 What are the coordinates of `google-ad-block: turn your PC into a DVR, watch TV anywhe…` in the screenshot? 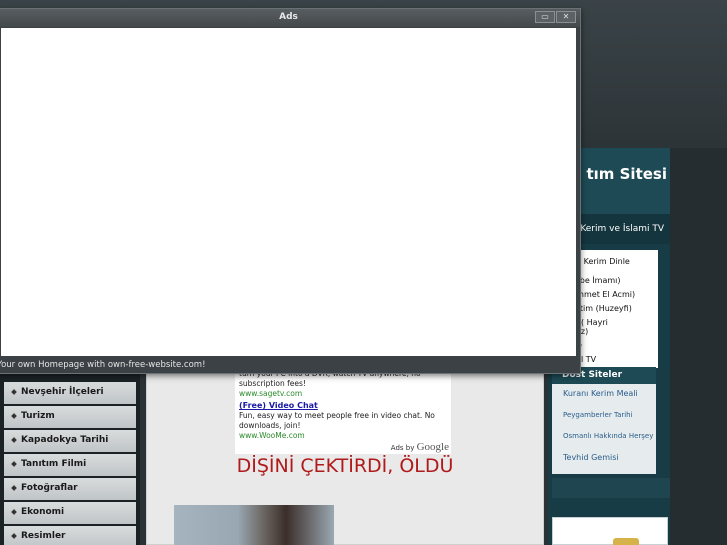 It's located at (343, 411).